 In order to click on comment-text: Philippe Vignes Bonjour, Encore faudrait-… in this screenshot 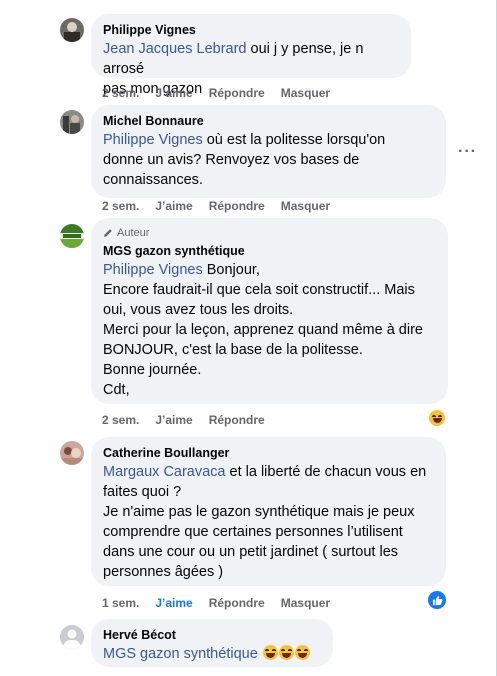, I will do `click(263, 330)`.